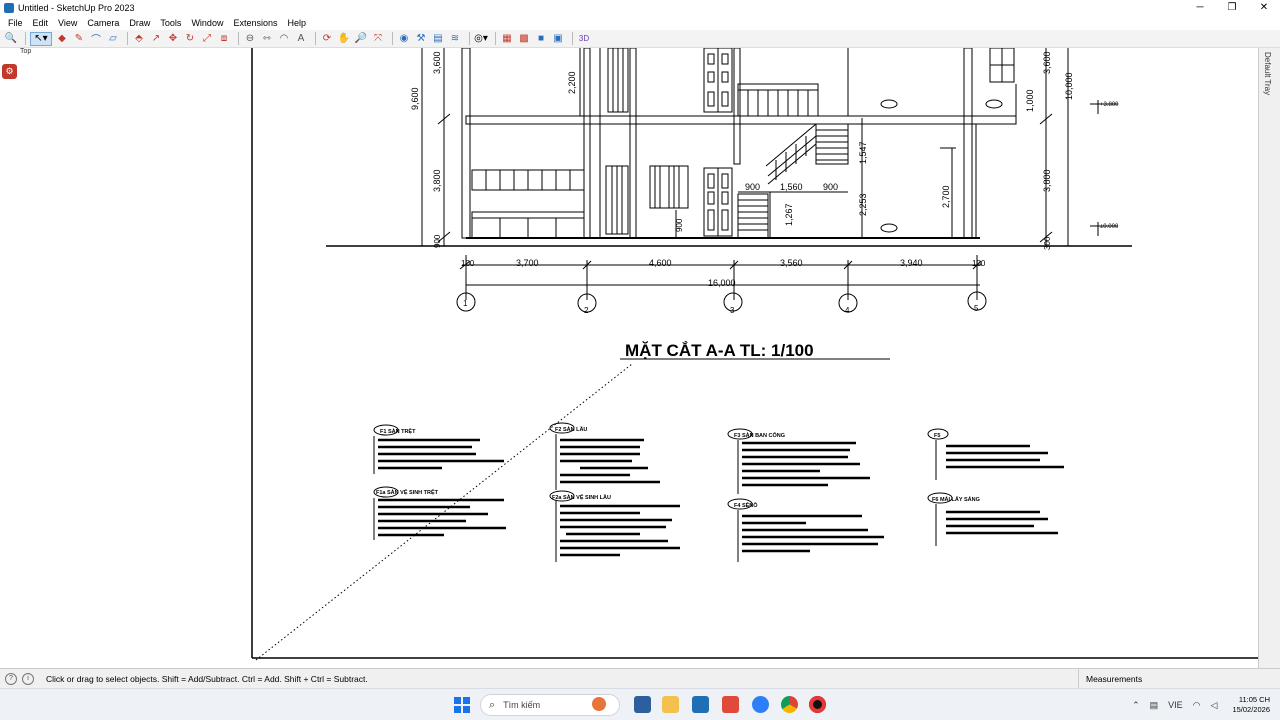  What do you see at coordinates (507, 39) in the screenshot?
I see `section-plane-icon: ▦` at bounding box center [507, 39].